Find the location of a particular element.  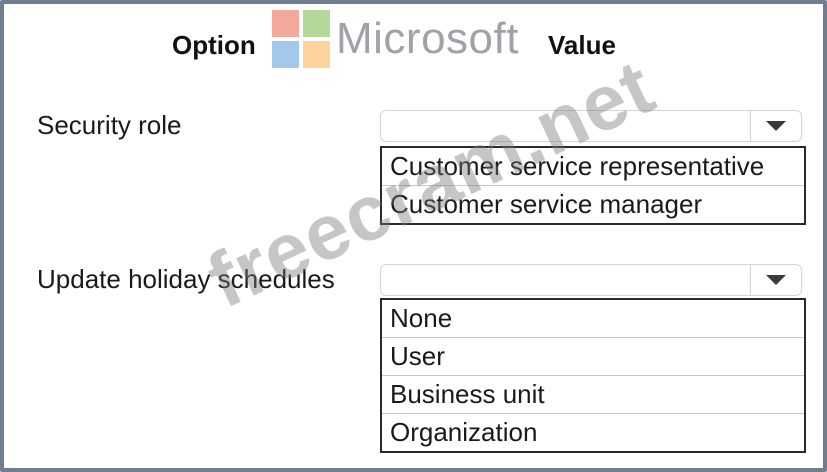

holiday-schedules-option: Organization is located at coordinates (593, 432).